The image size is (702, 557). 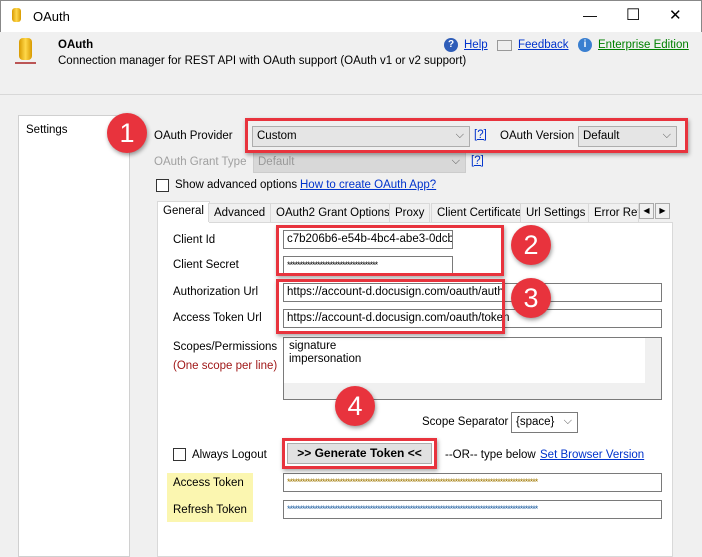 I want to click on close-button: ✕, so click(x=675, y=15).